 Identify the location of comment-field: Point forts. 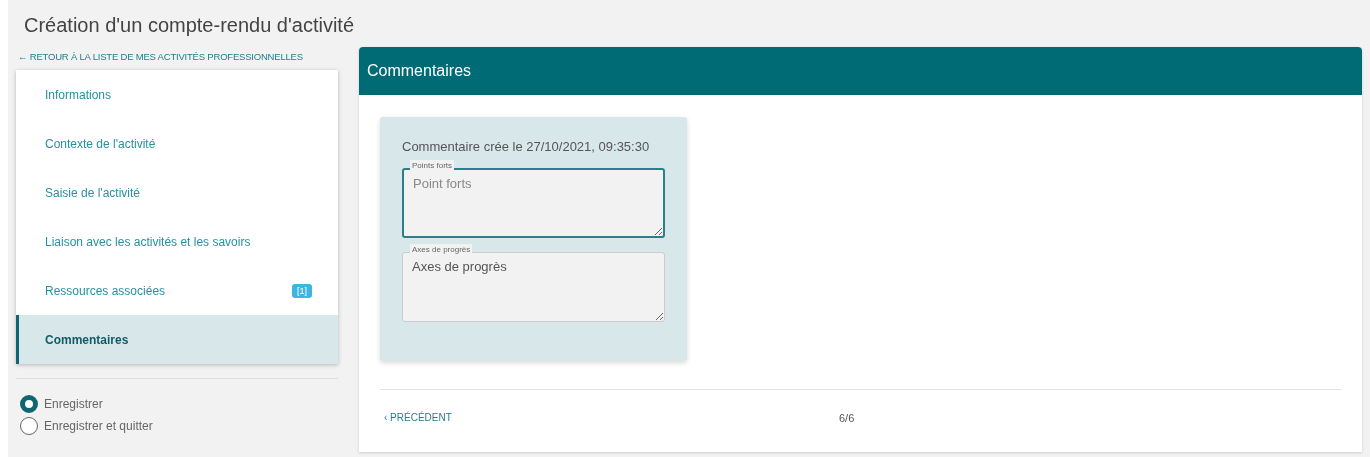
(533, 203).